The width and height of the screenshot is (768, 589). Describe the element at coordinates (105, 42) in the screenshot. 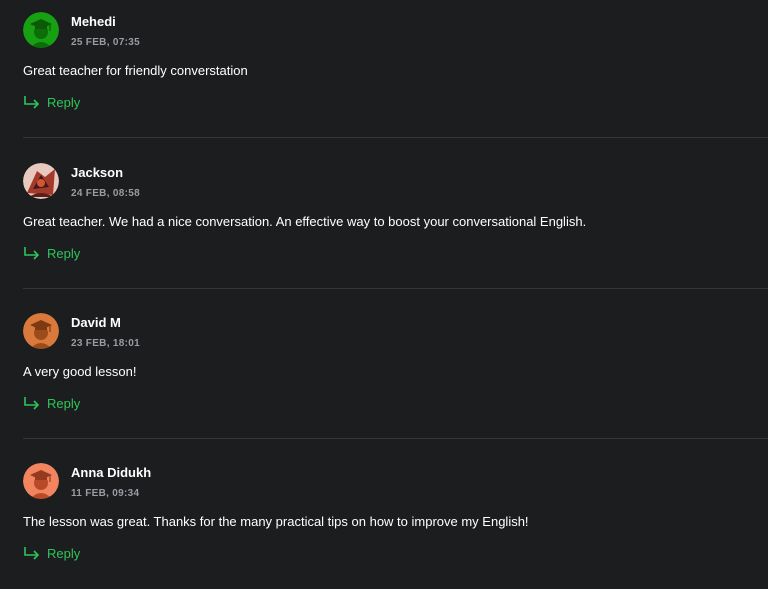

I see `review-date: 25 FEB, 07:35` at that location.